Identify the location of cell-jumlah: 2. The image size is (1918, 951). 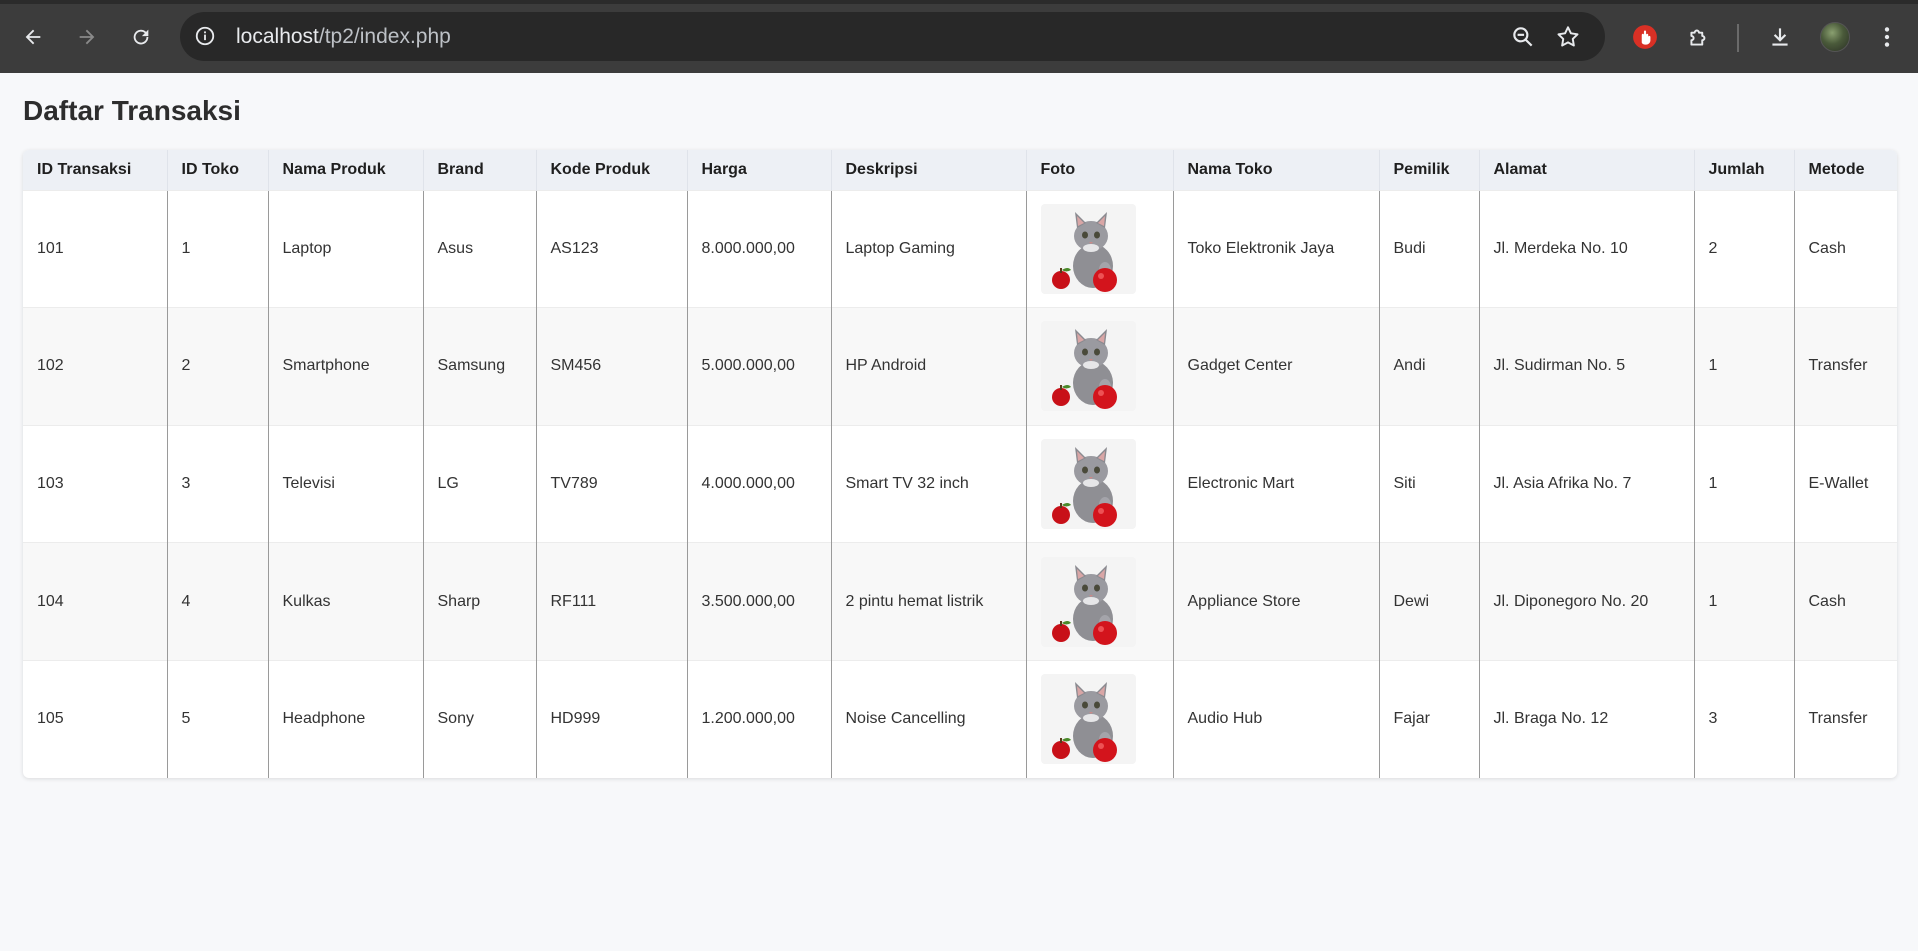
(1744, 249).